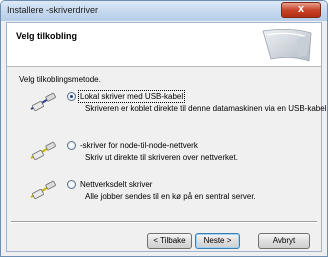 Image resolution: width=328 pixels, height=257 pixels. What do you see at coordinates (284, 241) in the screenshot?
I see `cancel-button: Avbryt` at bounding box center [284, 241].